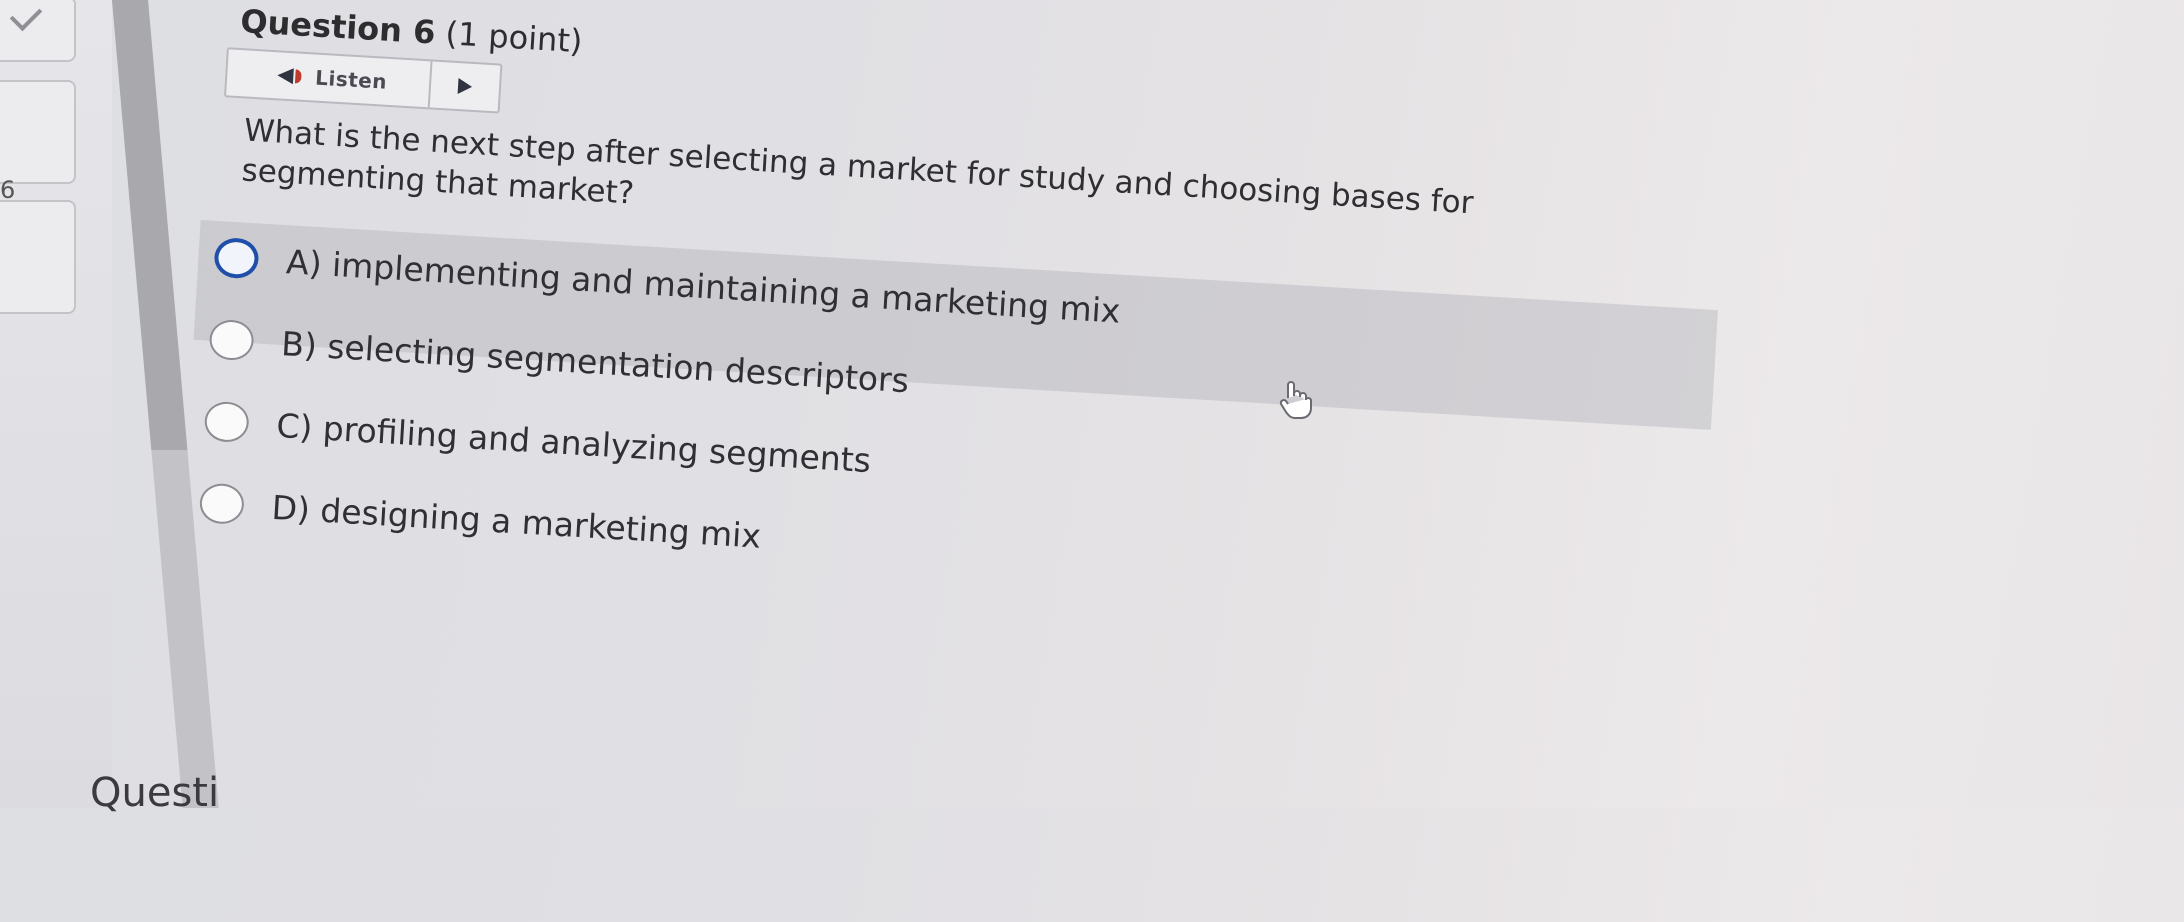 The width and height of the screenshot is (2184, 922). What do you see at coordinates (231, 340) in the screenshot?
I see `radio-button-b` at bounding box center [231, 340].